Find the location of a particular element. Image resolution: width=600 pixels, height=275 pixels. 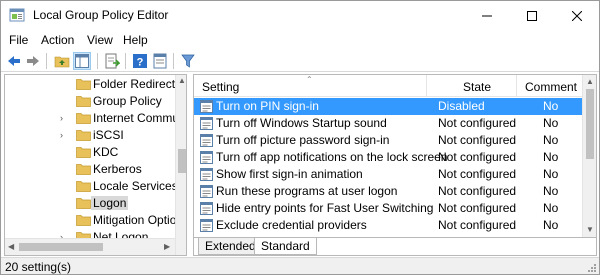

filter-button is located at coordinates (188, 61).